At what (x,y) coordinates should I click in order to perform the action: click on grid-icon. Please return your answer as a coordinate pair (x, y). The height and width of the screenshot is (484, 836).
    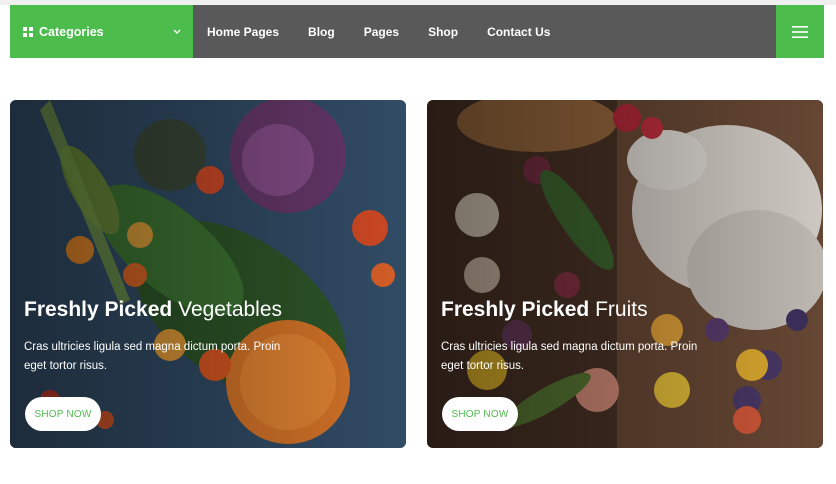
    Looking at the image, I should click on (28, 31).